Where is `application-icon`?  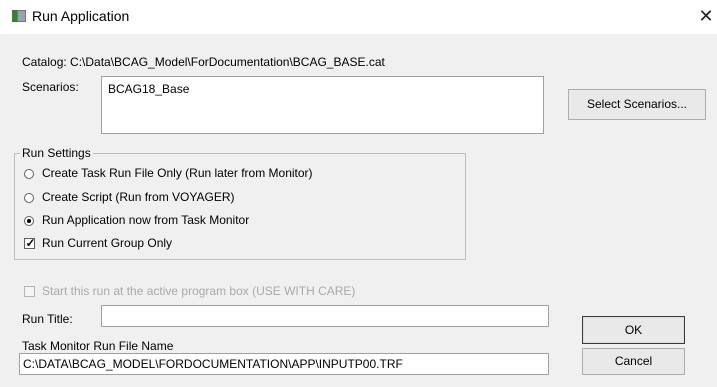 application-icon is located at coordinates (19, 16).